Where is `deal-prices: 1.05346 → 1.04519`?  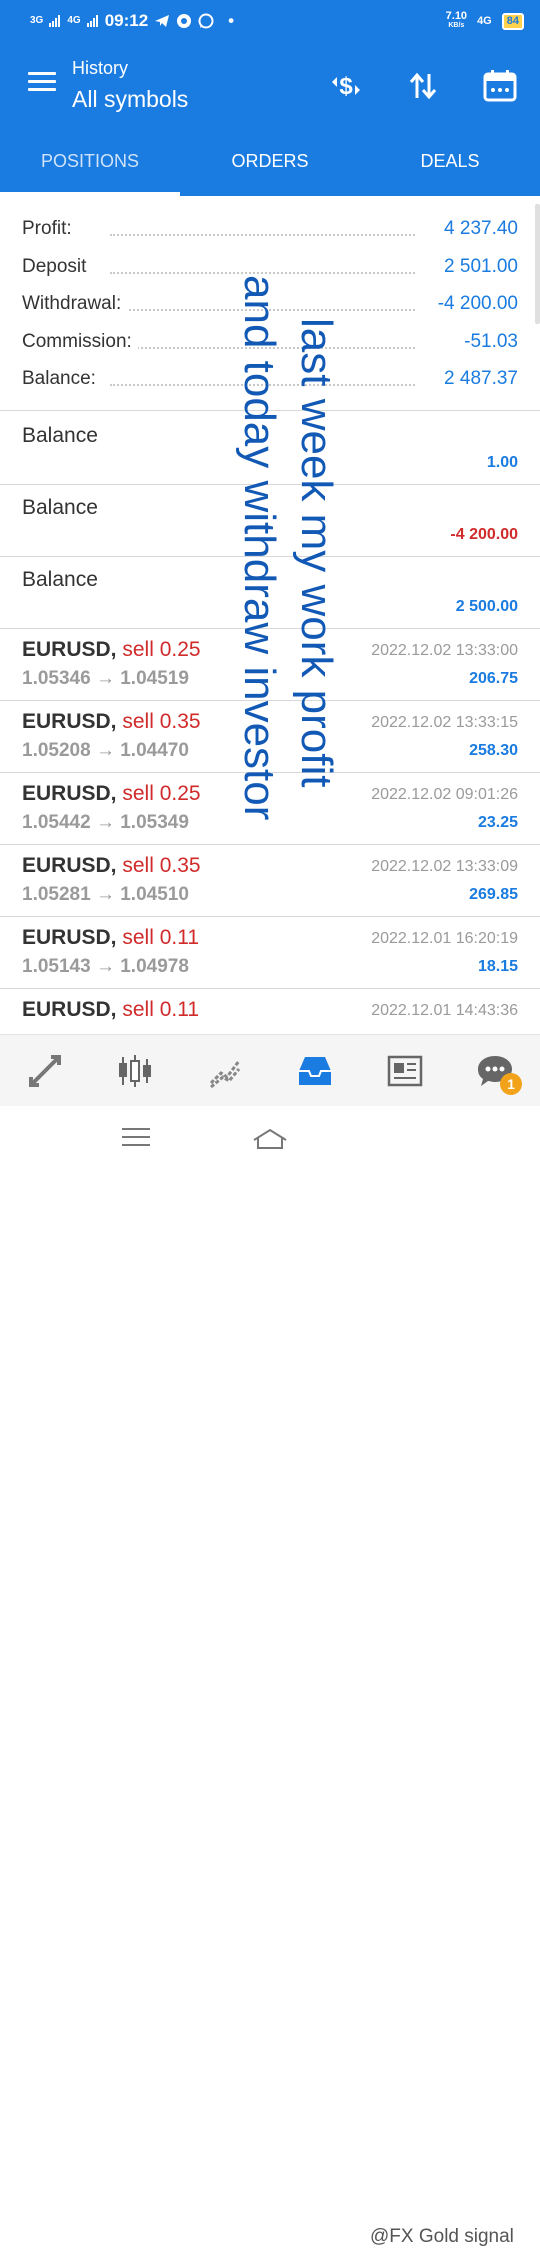 deal-prices: 1.05346 → 1.04519 is located at coordinates (105, 678).